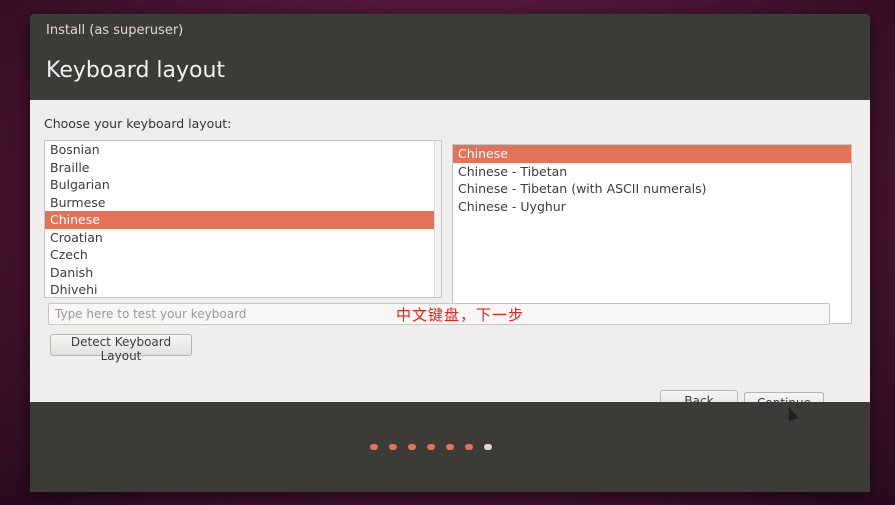 Image resolution: width=895 pixels, height=505 pixels. I want to click on layout-list-item: Czech, so click(243, 255).